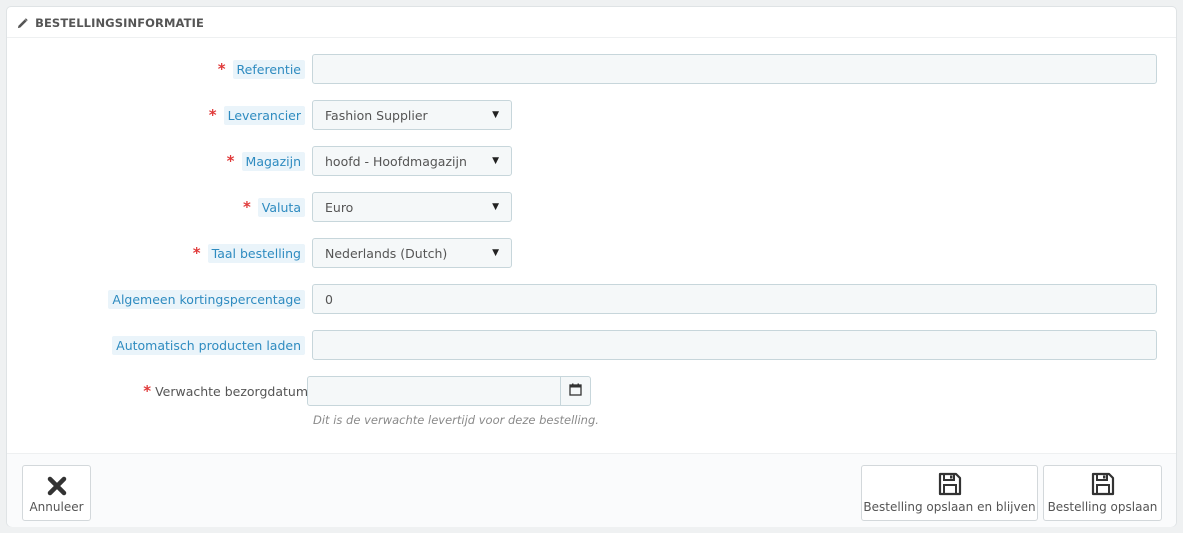 The width and height of the screenshot is (1183, 533). Describe the element at coordinates (56, 486) in the screenshot. I see `close-icon` at that location.